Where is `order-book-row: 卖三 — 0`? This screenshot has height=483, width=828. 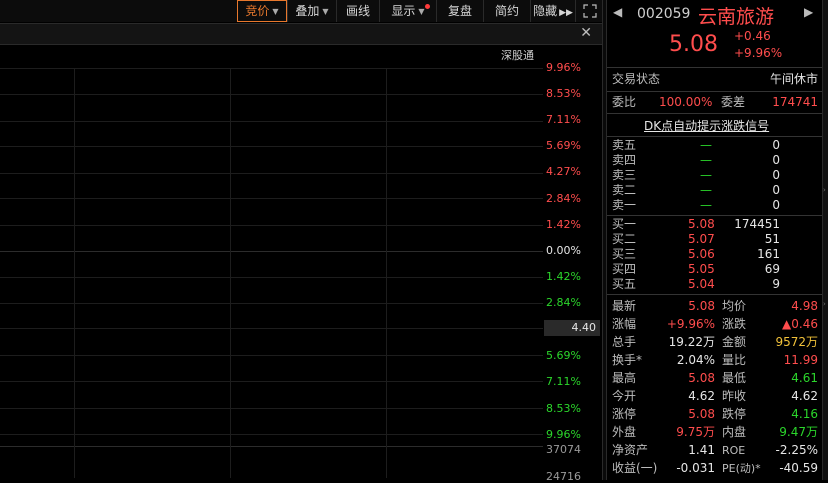 order-book-row: 卖三 — 0 is located at coordinates (714, 175).